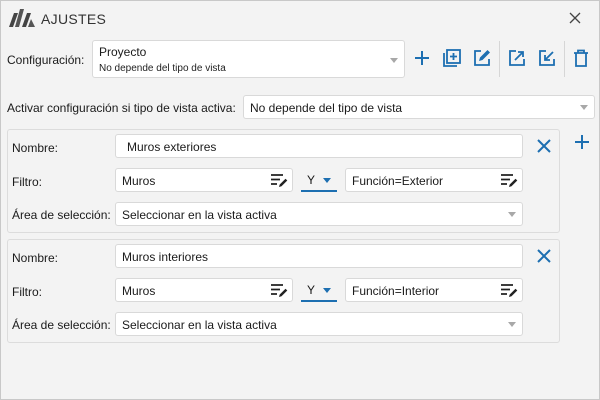 This screenshot has width=600, height=400. I want to click on rule-name-value: Muros interiores, so click(165, 257).